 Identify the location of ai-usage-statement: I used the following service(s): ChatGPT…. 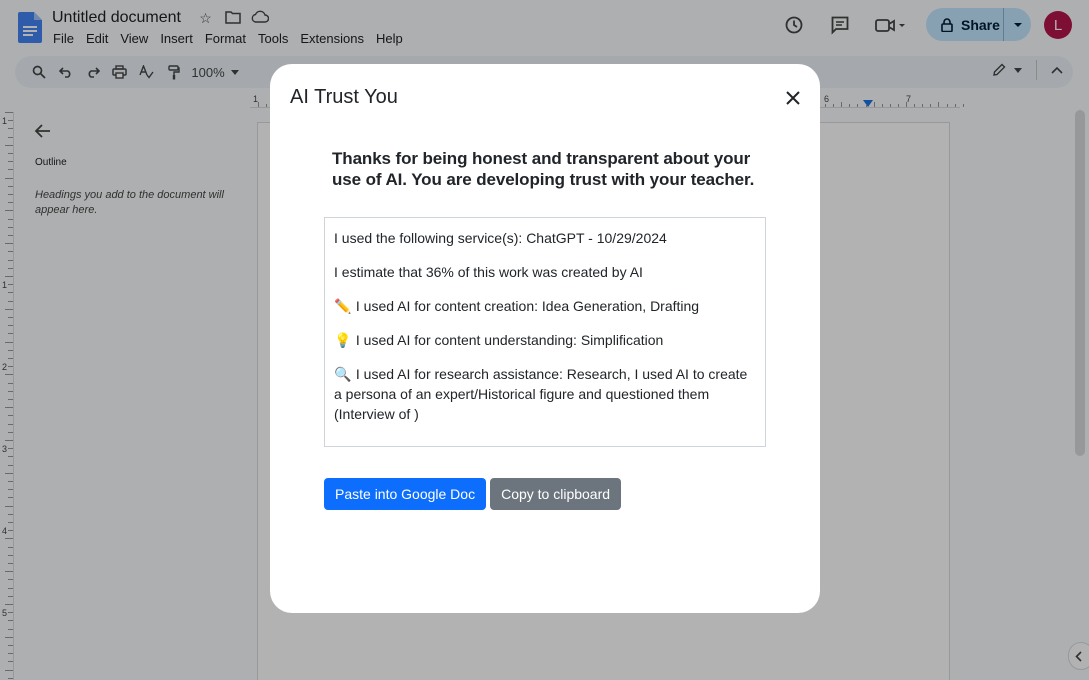
(545, 332).